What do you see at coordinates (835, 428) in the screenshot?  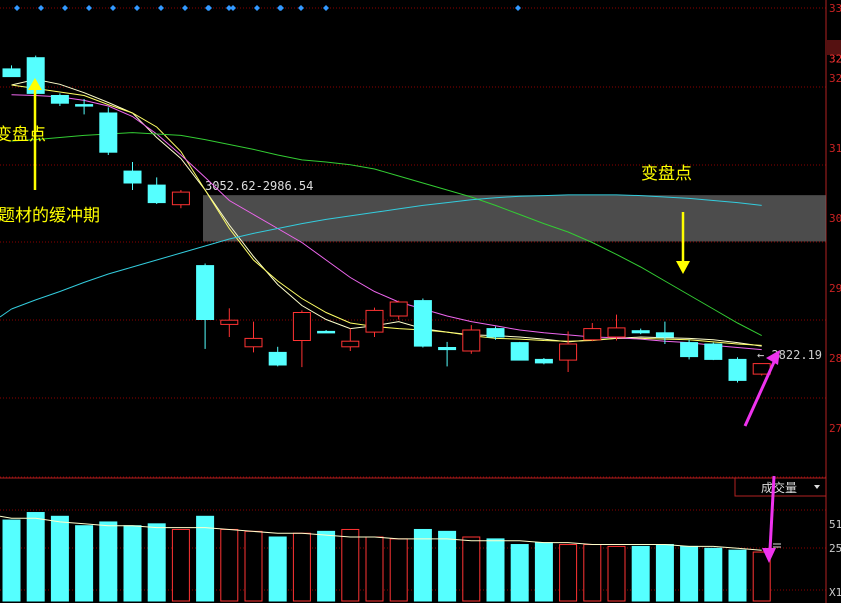 I see `price-tick-label: 27` at bounding box center [835, 428].